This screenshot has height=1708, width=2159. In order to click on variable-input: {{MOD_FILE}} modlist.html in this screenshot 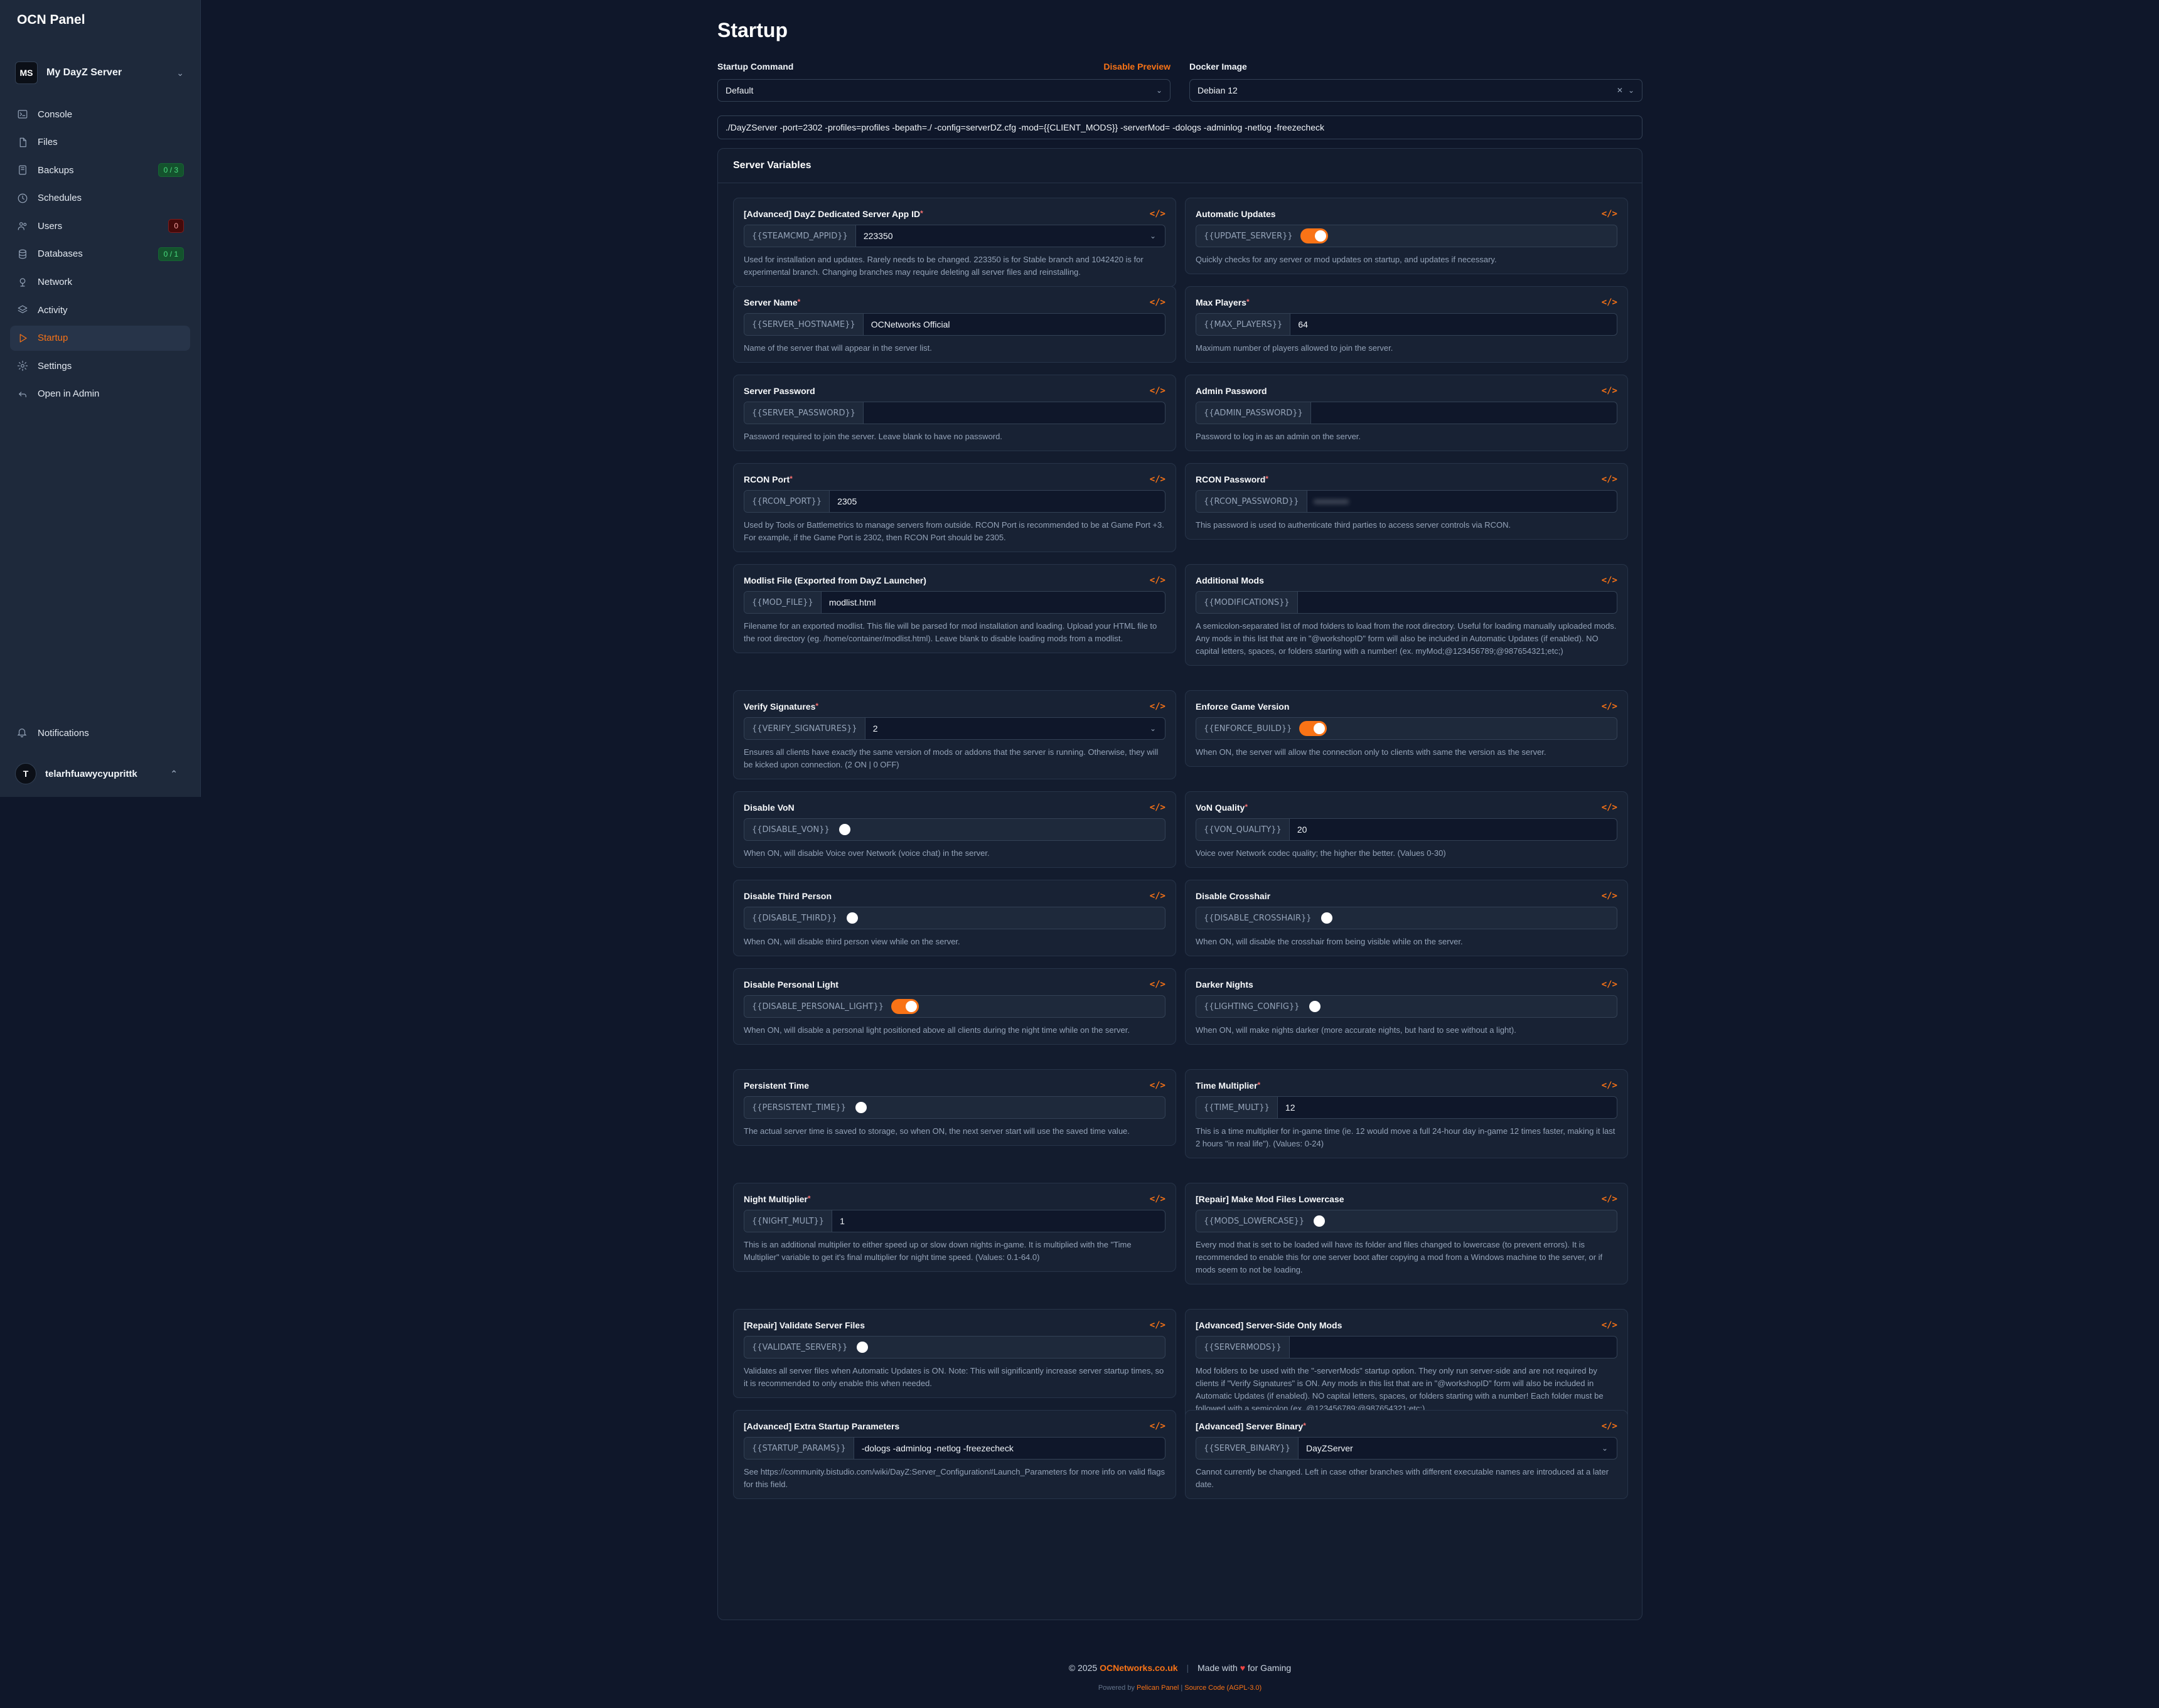, I will do `click(954, 602)`.